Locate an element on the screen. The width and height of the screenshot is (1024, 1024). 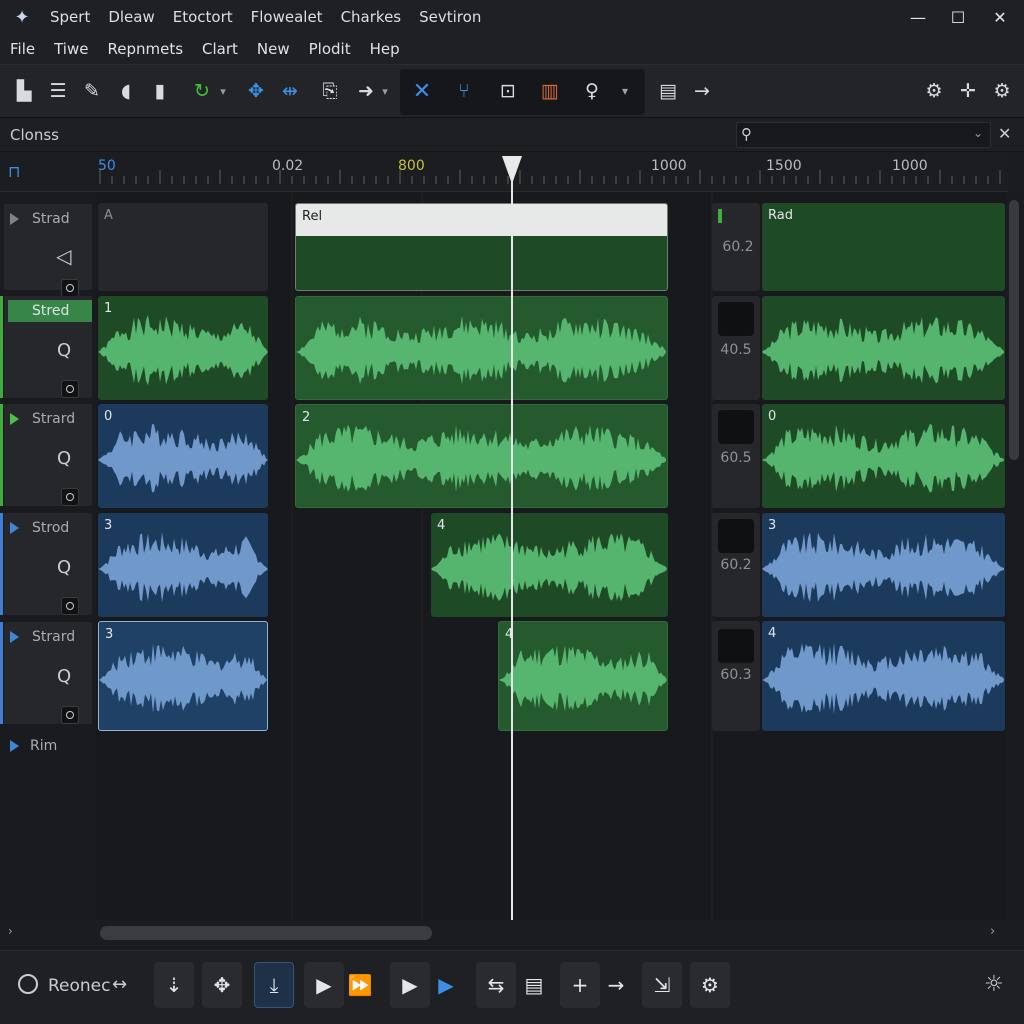
chevron-down-icon: ⌄ is located at coordinates (978, 133).